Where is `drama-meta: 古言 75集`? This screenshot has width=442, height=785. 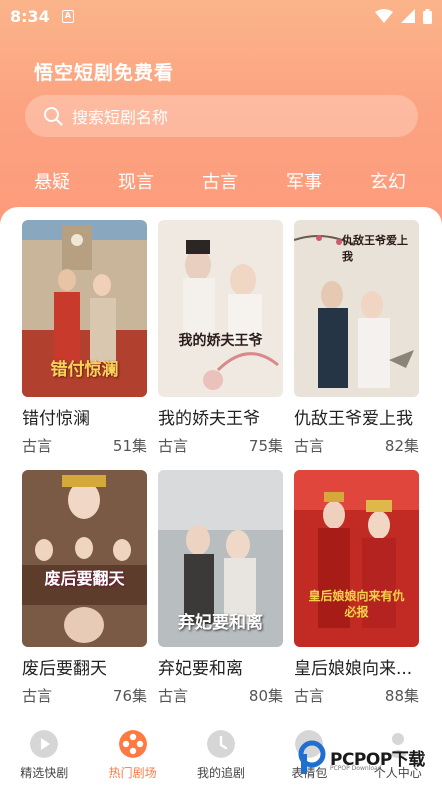
drama-meta: 古言 75集 is located at coordinates (220, 445).